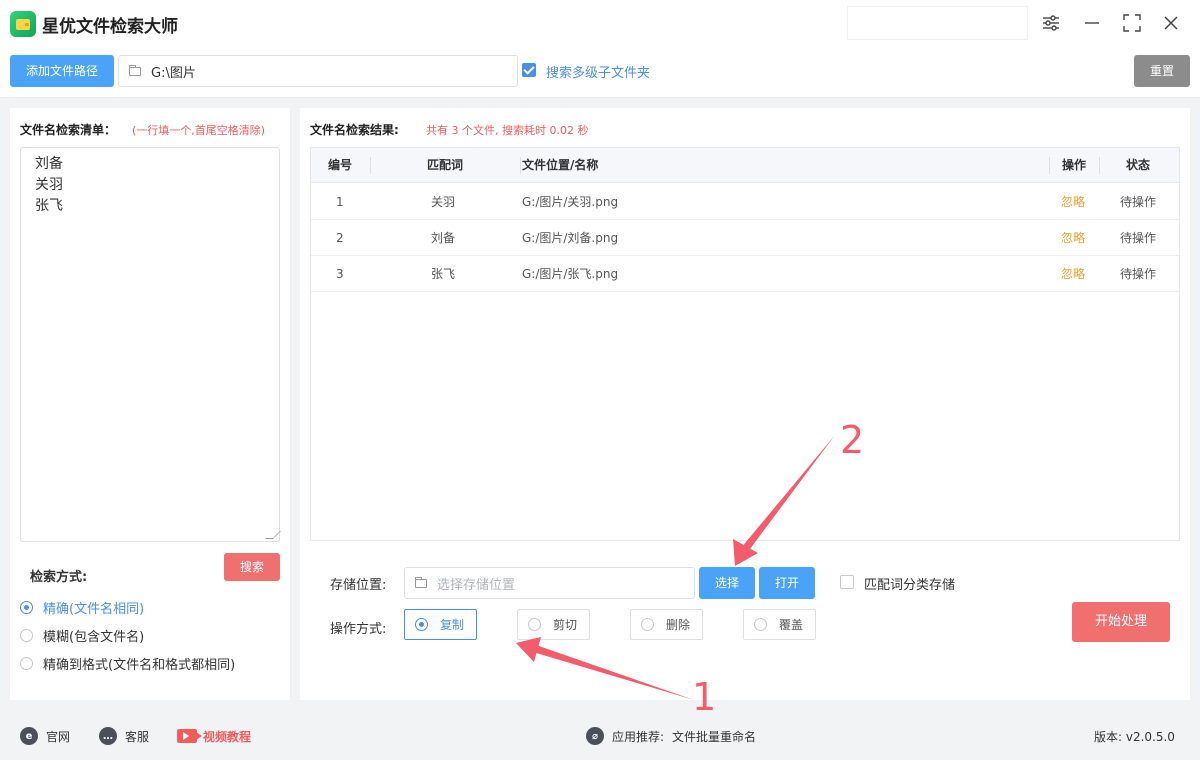 The width and height of the screenshot is (1200, 760). I want to click on path-input: G:\图片, so click(318, 71).